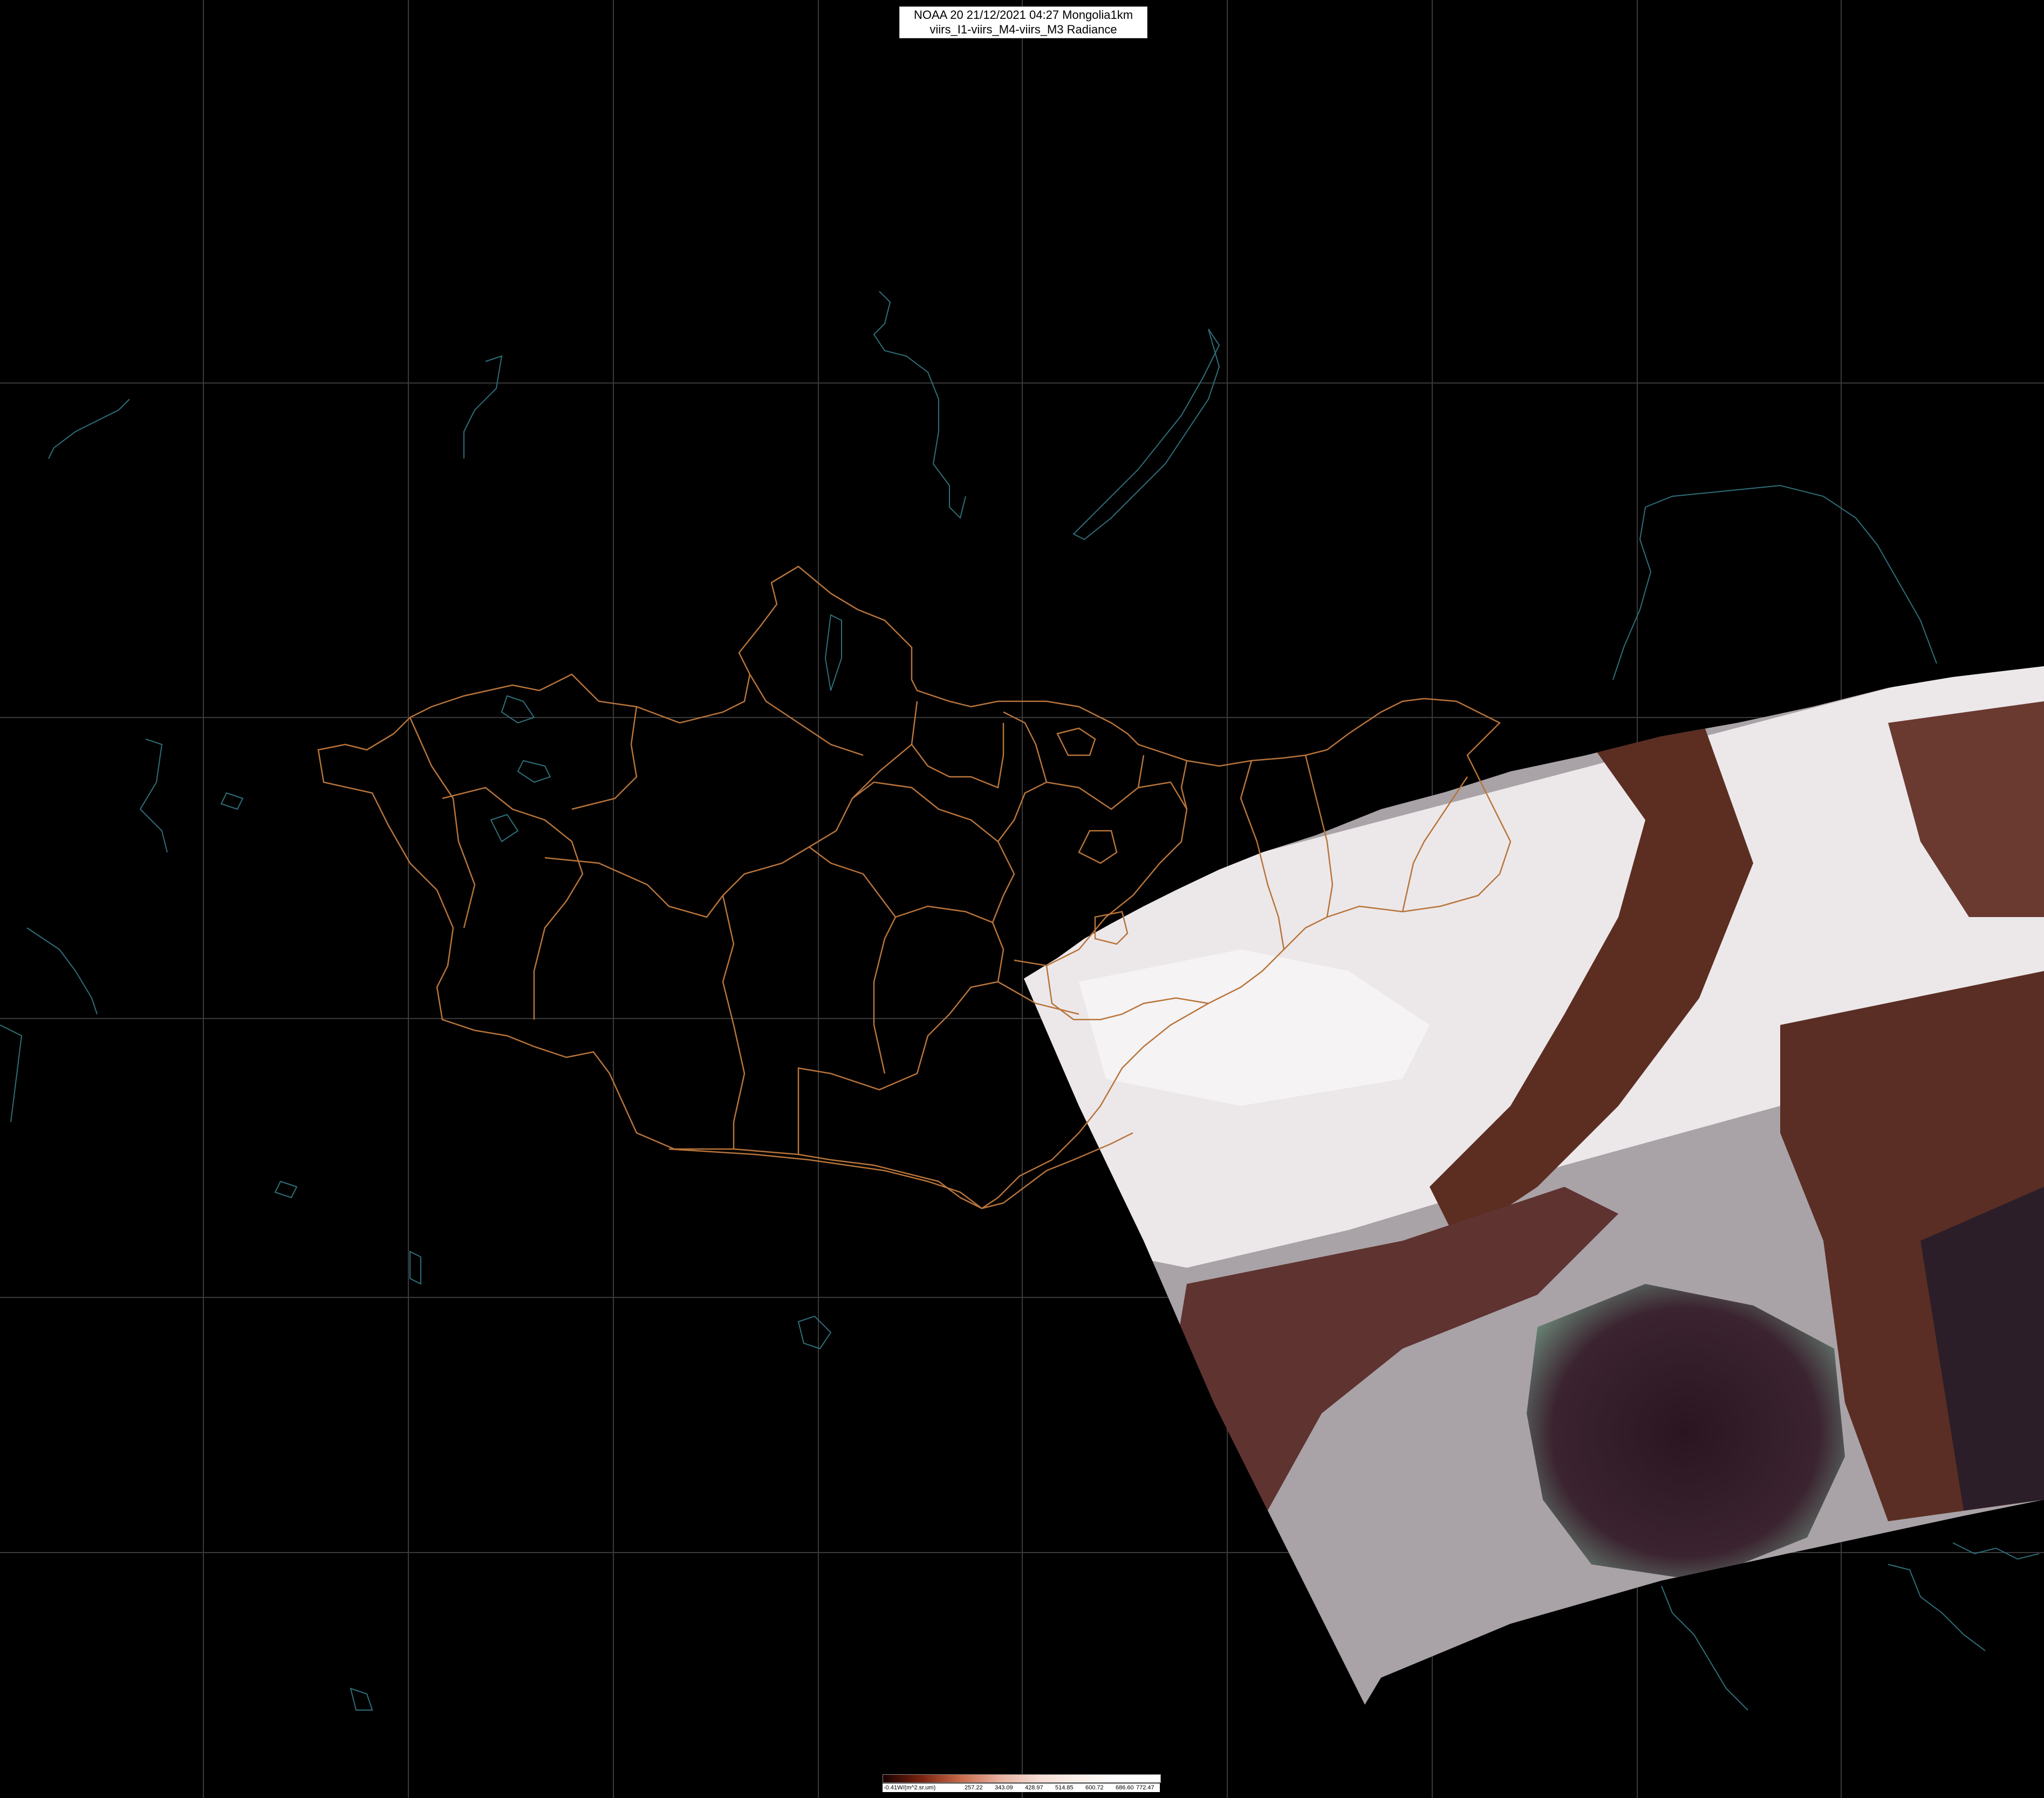 This screenshot has height=1798, width=2044. Describe the element at coordinates (900, 1171) in the screenshot. I see `southern-border` at that location.